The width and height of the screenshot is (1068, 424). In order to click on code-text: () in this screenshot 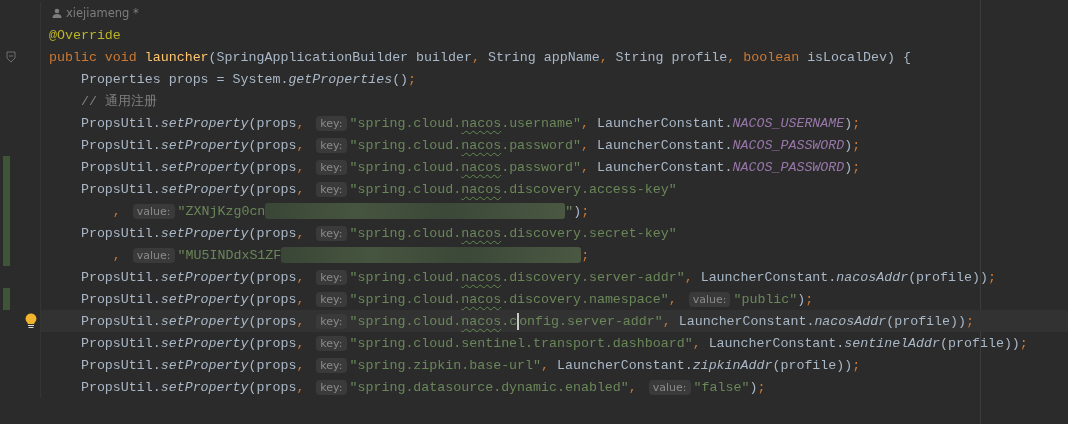, I will do `click(400, 79)`.